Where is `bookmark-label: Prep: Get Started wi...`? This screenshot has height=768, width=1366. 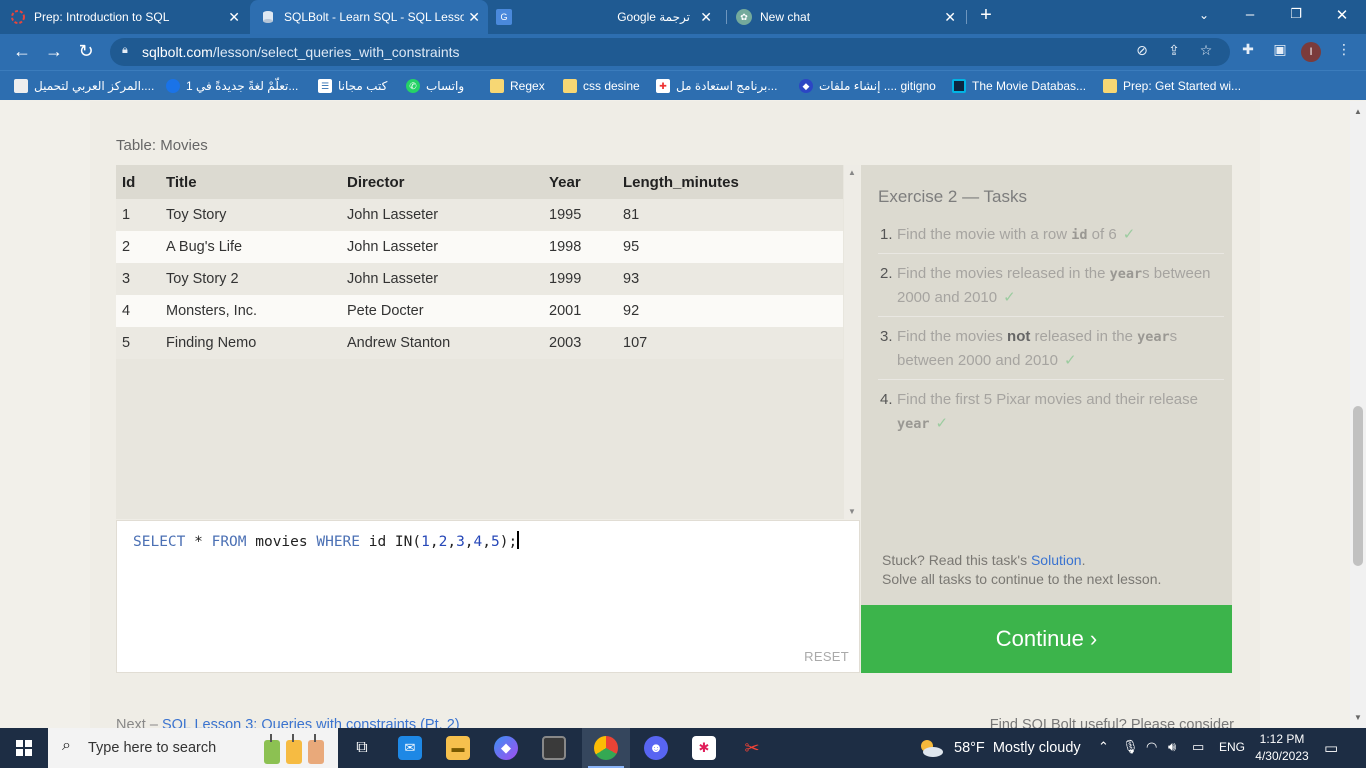
bookmark-label: Prep: Get Started wi... is located at coordinates (1182, 86).